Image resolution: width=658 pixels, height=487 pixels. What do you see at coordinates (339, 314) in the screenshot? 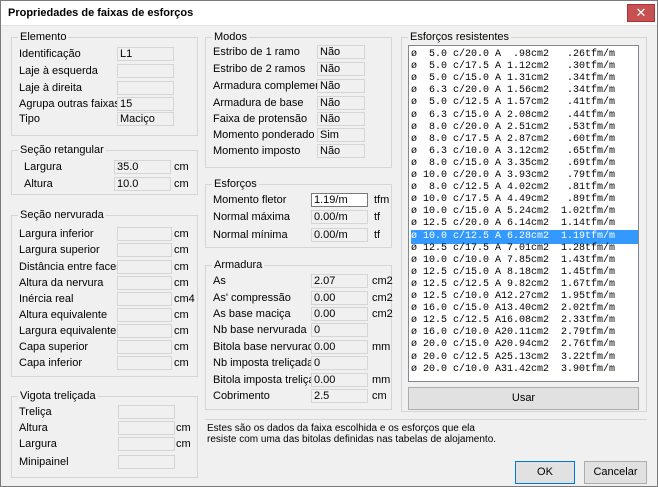
I see `armadura-field-2: 0.00` at bounding box center [339, 314].